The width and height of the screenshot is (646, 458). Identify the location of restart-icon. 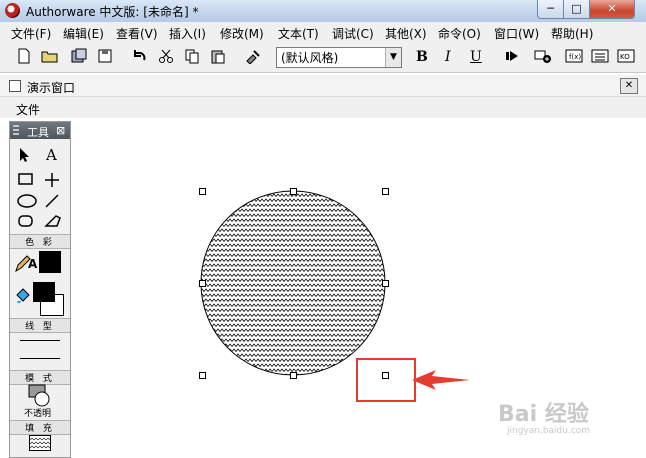
(512, 57).